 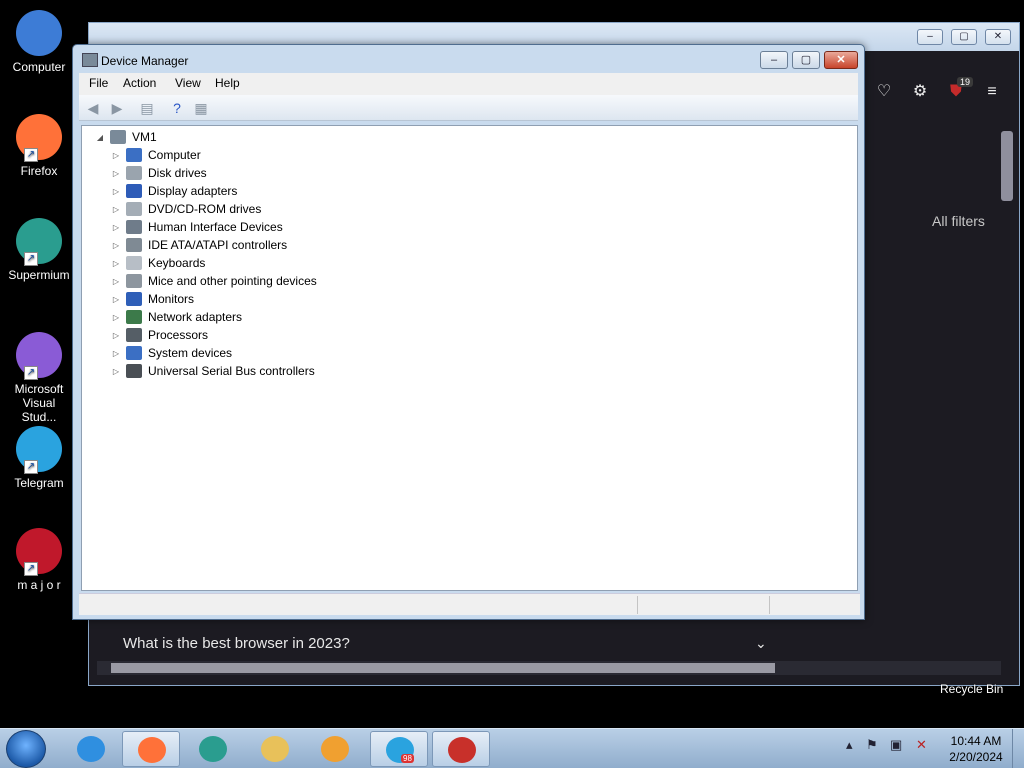 I want to click on tree-node: ▷ Computer, so click(x=155, y=155).